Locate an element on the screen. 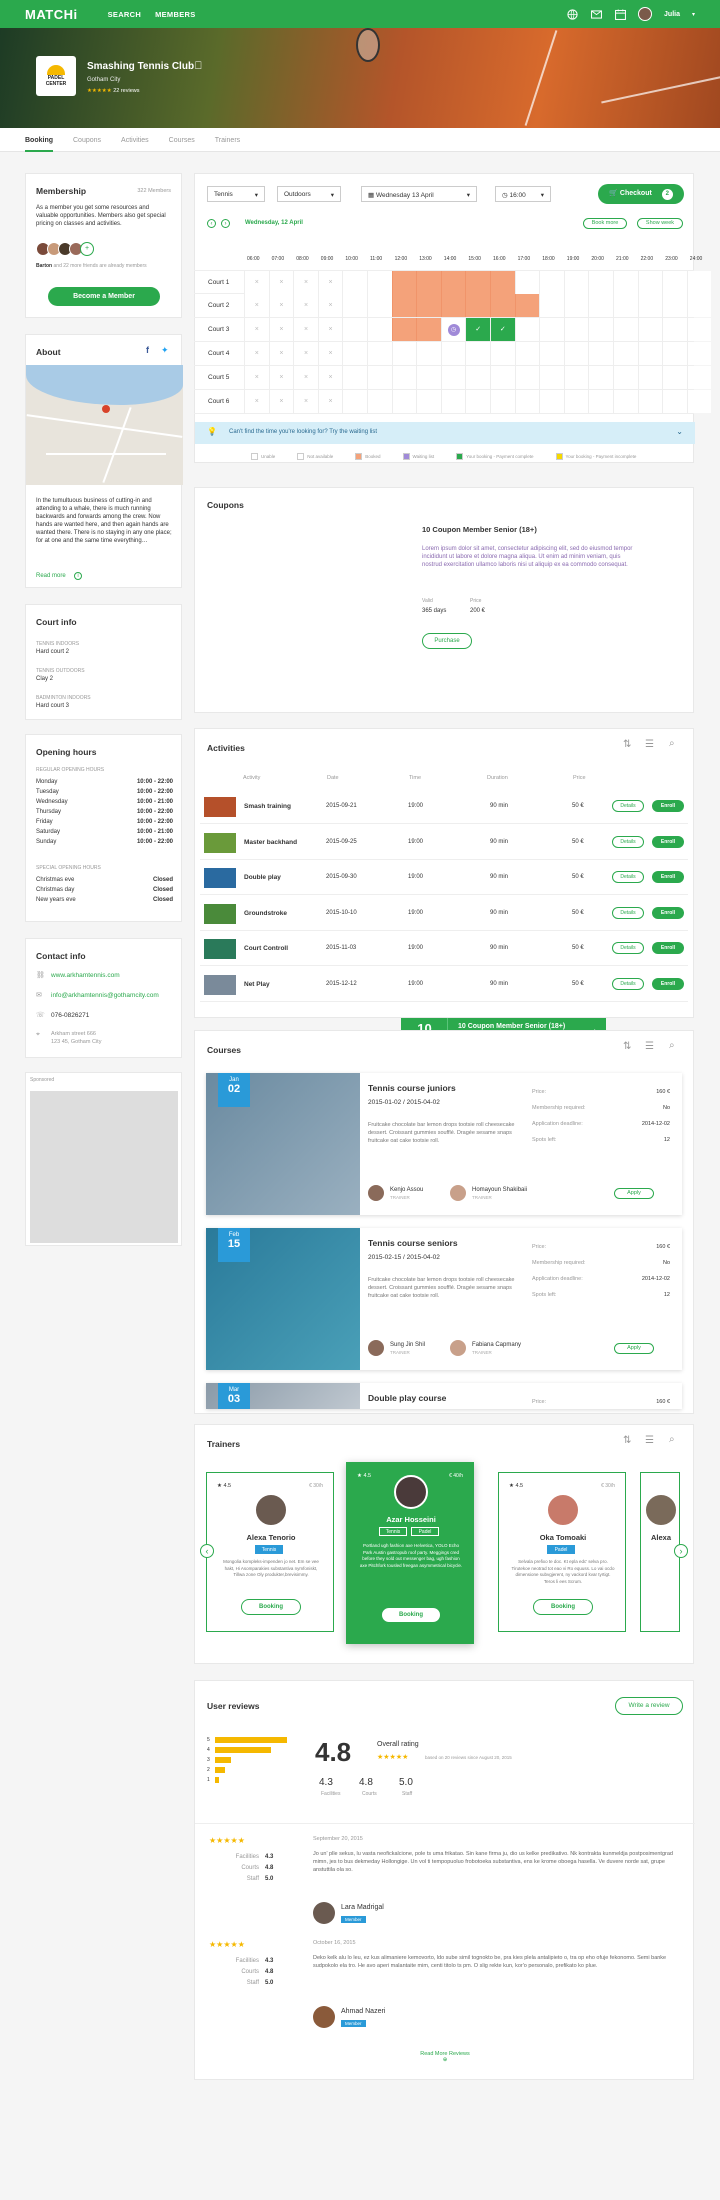 Image resolution: width=720 pixels, height=2200 pixels. purchase-button: Purchase is located at coordinates (447, 641).